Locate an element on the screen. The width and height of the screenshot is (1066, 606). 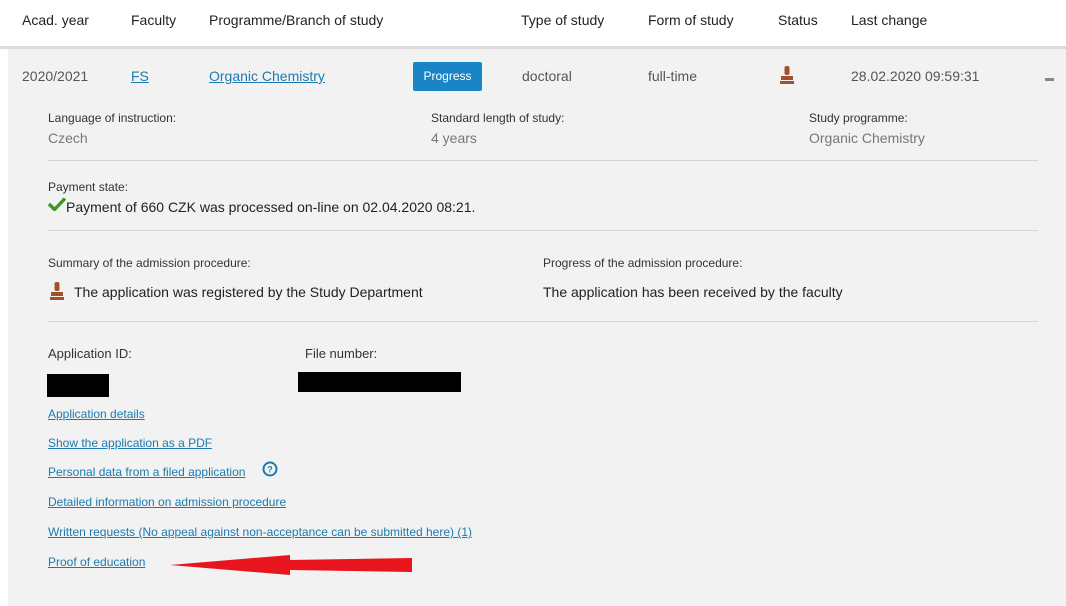
row-form: full-time is located at coordinates (673, 76).